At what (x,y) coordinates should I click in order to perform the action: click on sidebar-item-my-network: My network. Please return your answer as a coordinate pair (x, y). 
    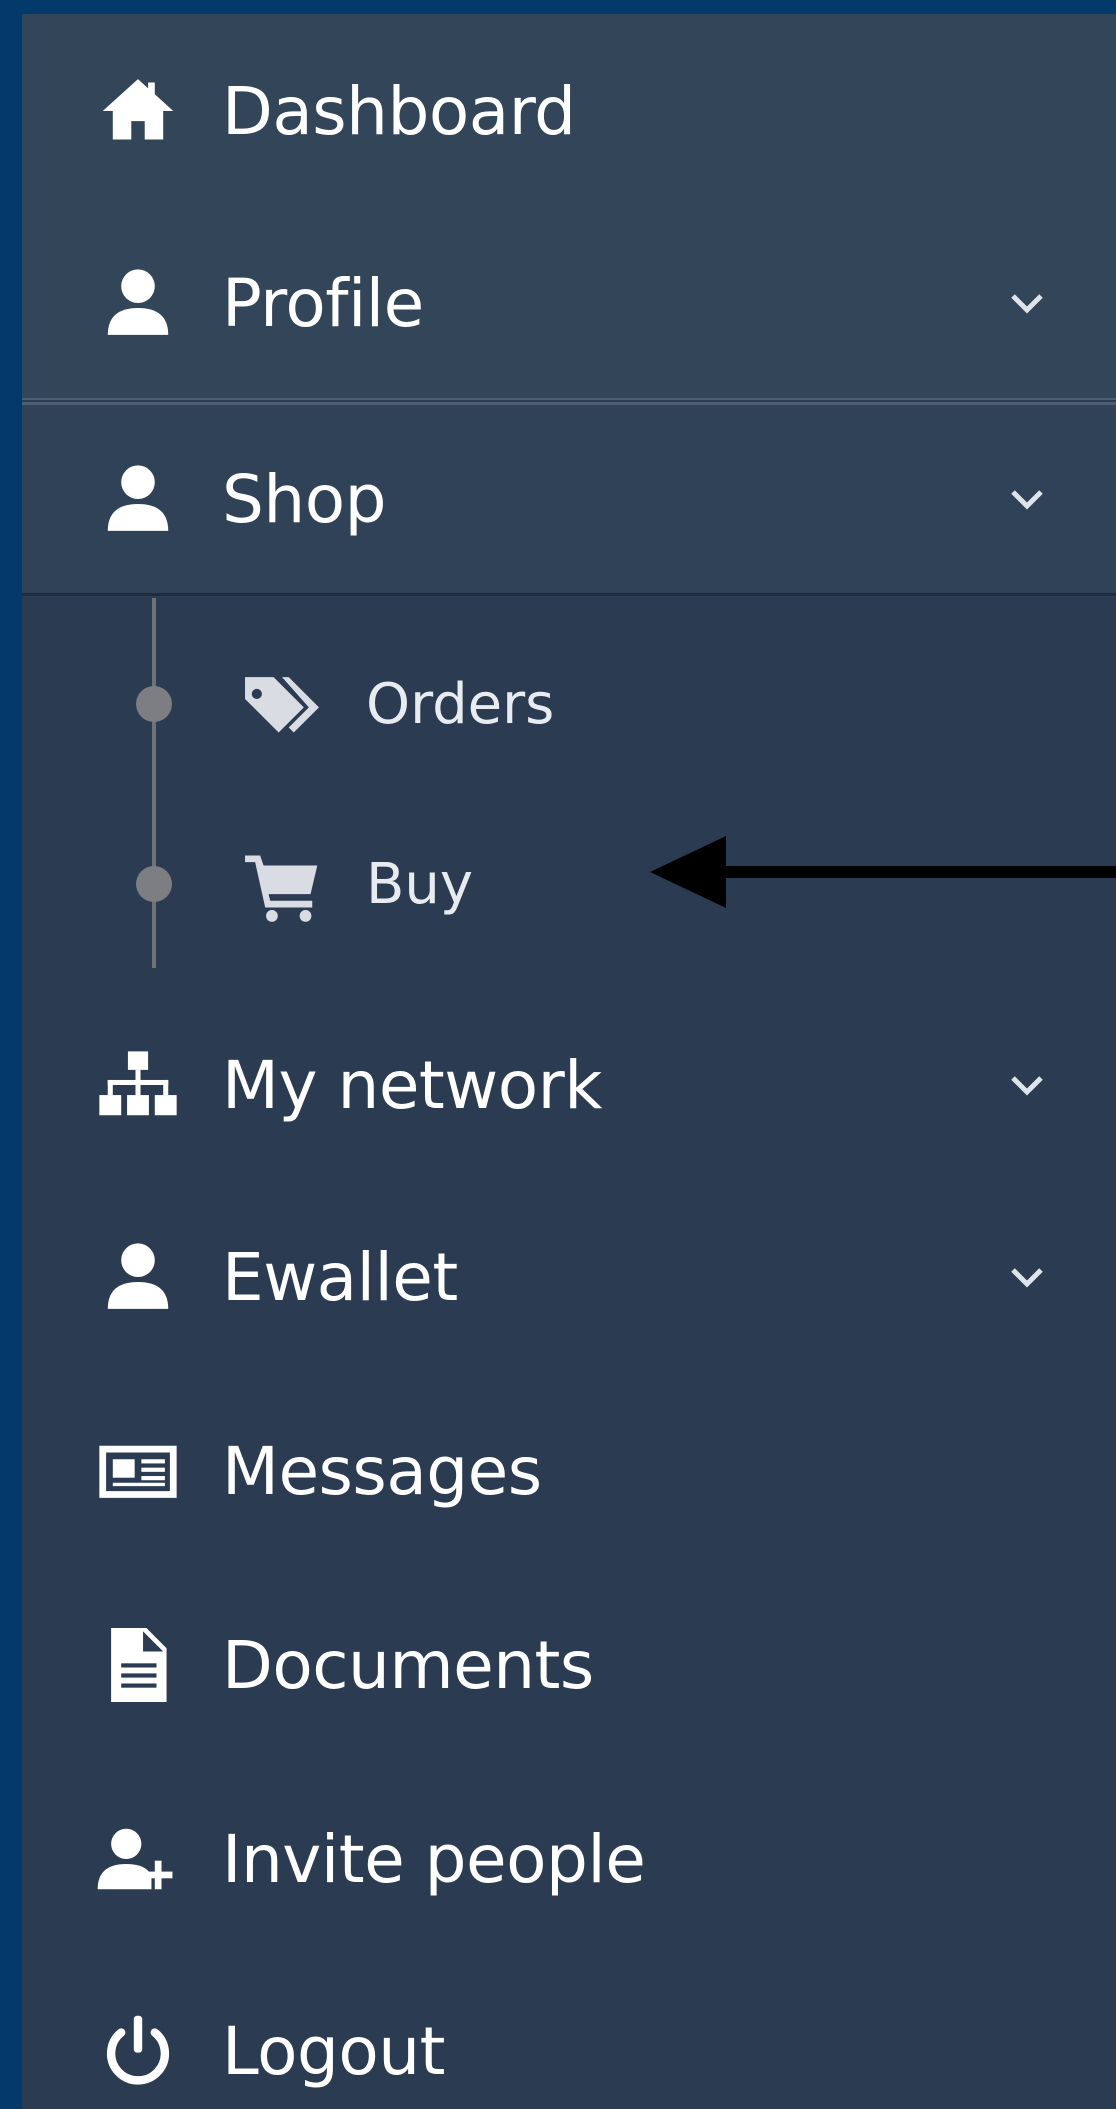
    Looking at the image, I should click on (569, 1085).